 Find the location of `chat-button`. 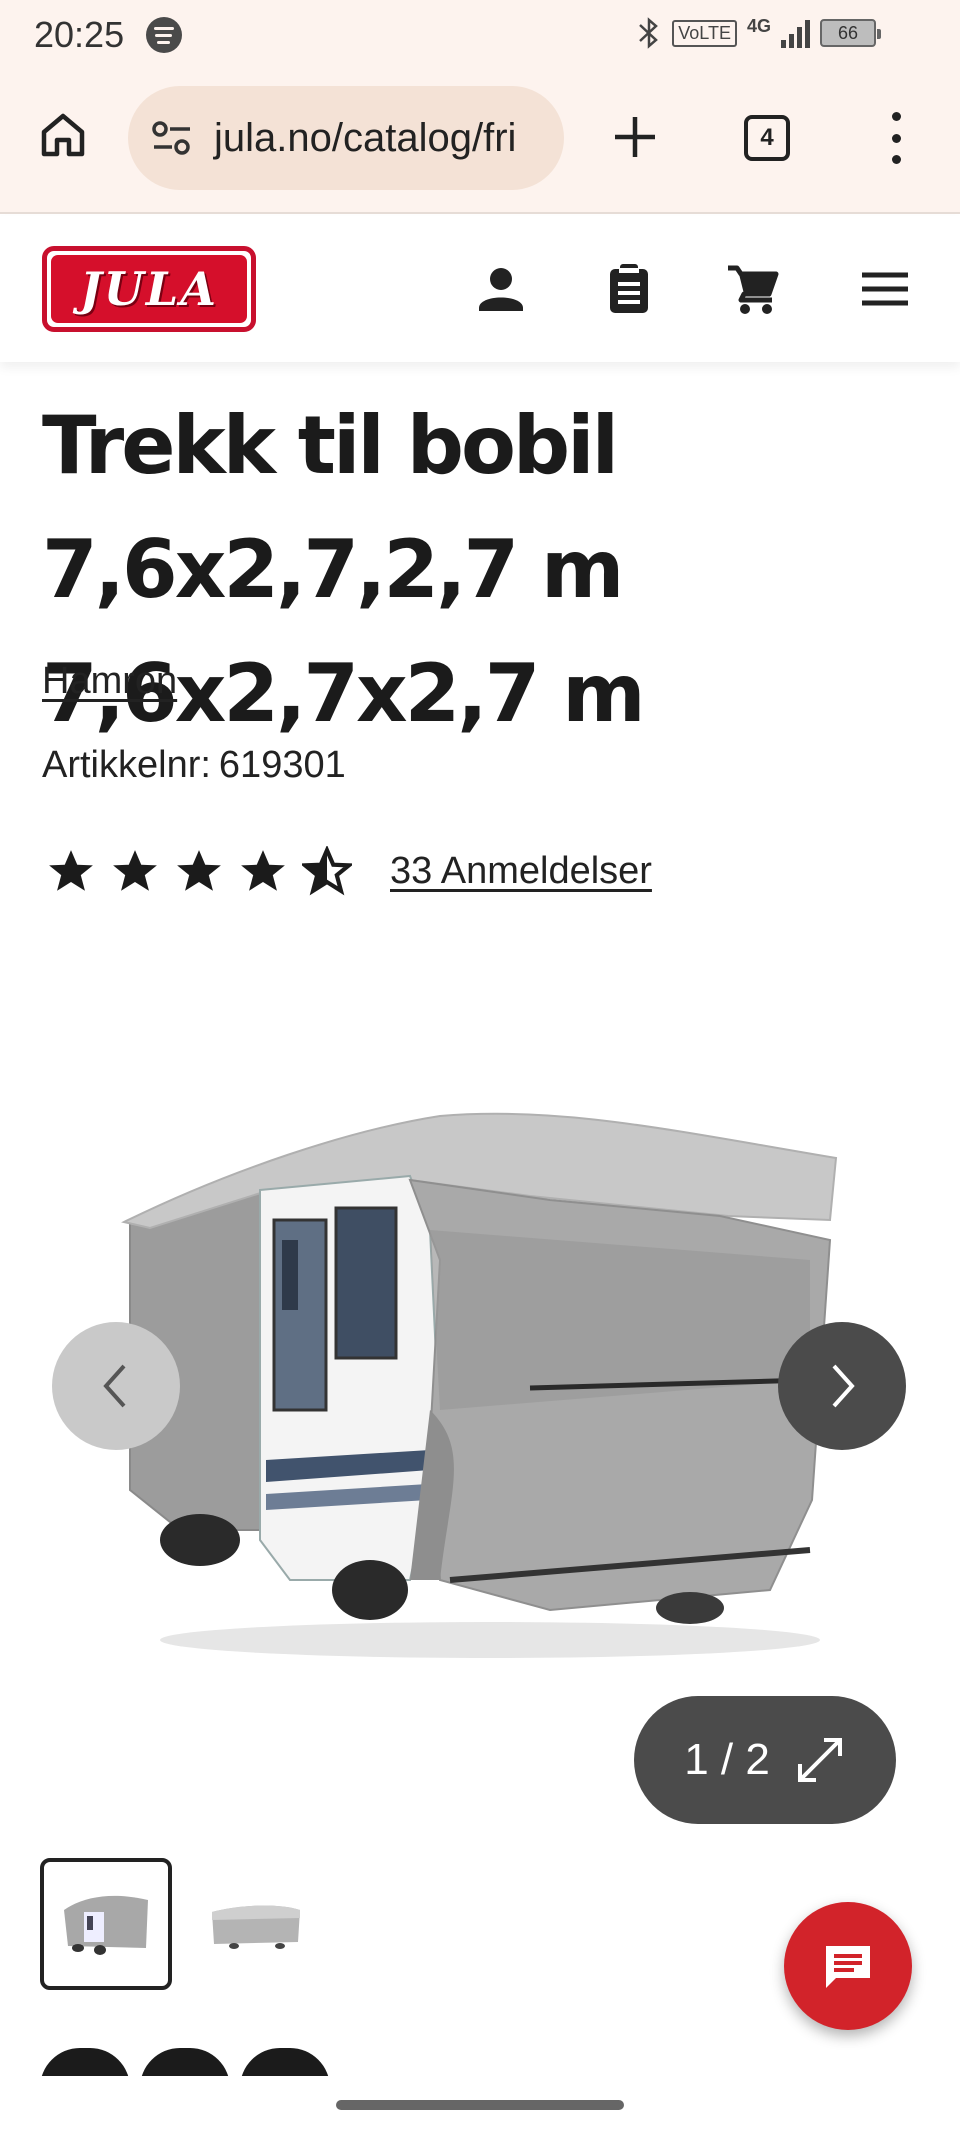

chat-button is located at coordinates (848, 1966).